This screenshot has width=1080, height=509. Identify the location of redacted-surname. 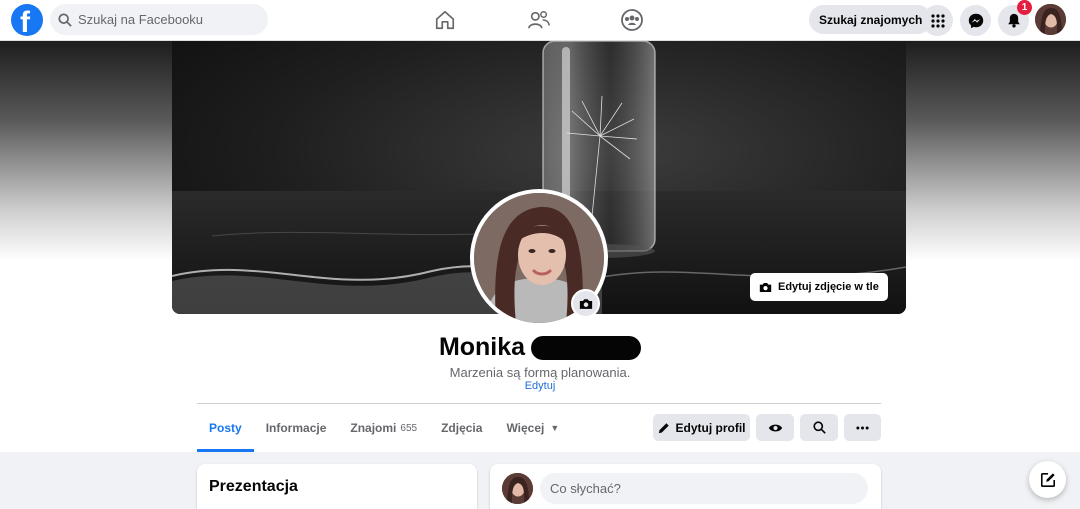
(586, 347).